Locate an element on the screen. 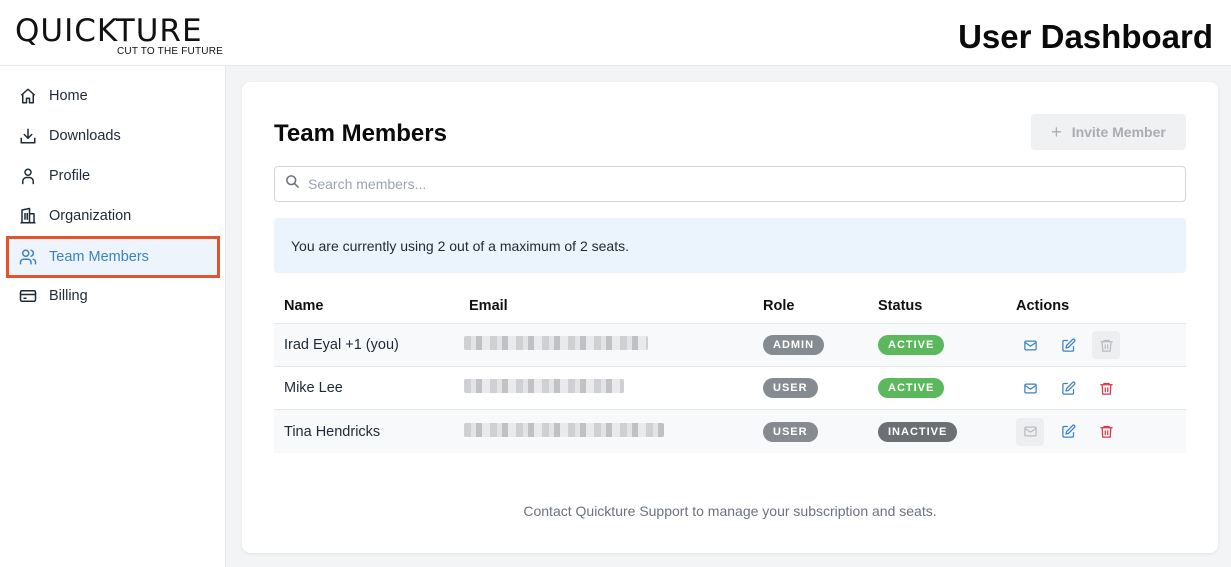 The image size is (1231, 567). table-row: Tina Hendricks USER INACTIVE is located at coordinates (730, 431).